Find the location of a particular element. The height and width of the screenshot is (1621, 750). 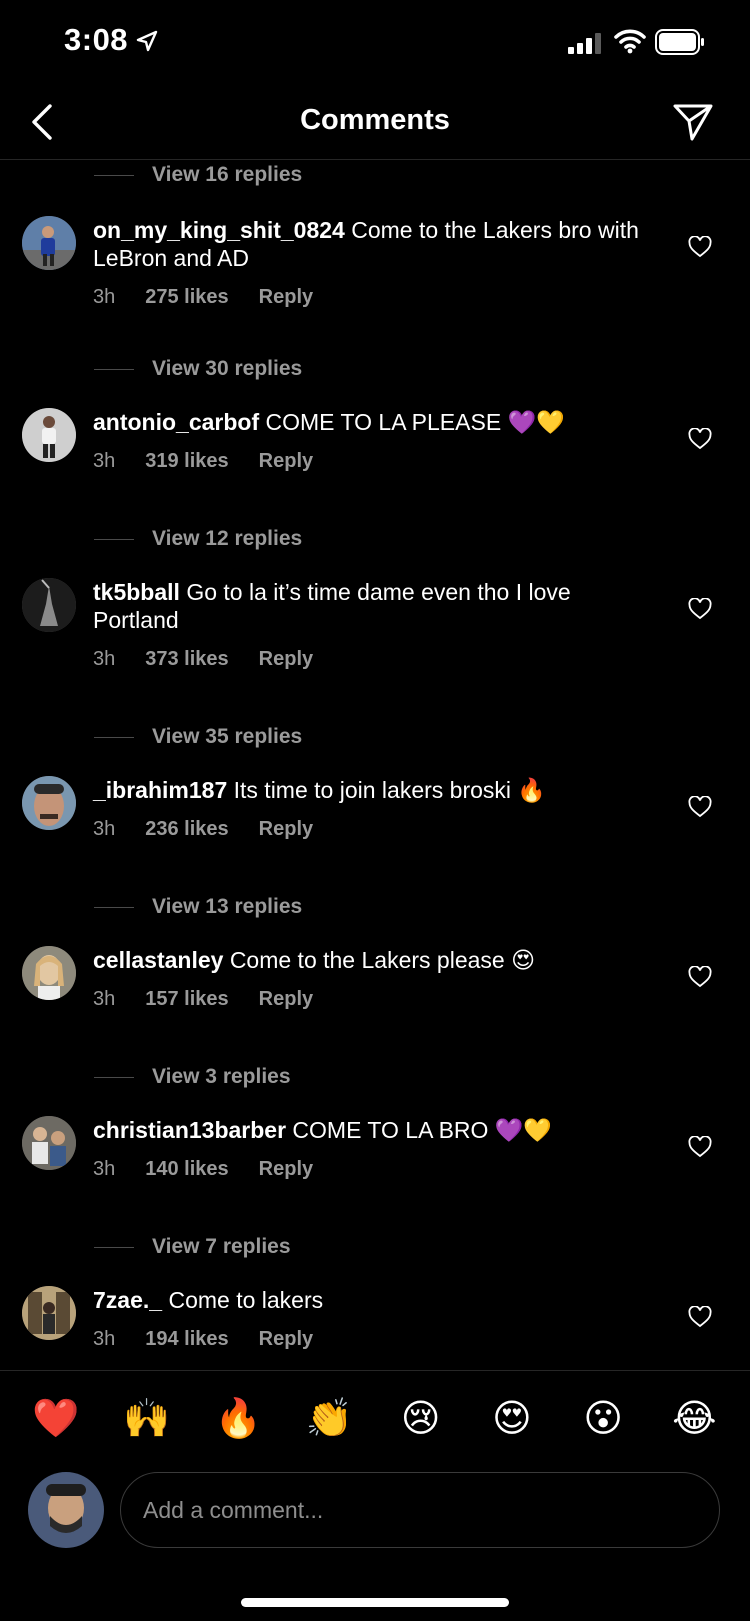

comment-meta: 3h 319 likes Reply is located at coordinates (218, 461).